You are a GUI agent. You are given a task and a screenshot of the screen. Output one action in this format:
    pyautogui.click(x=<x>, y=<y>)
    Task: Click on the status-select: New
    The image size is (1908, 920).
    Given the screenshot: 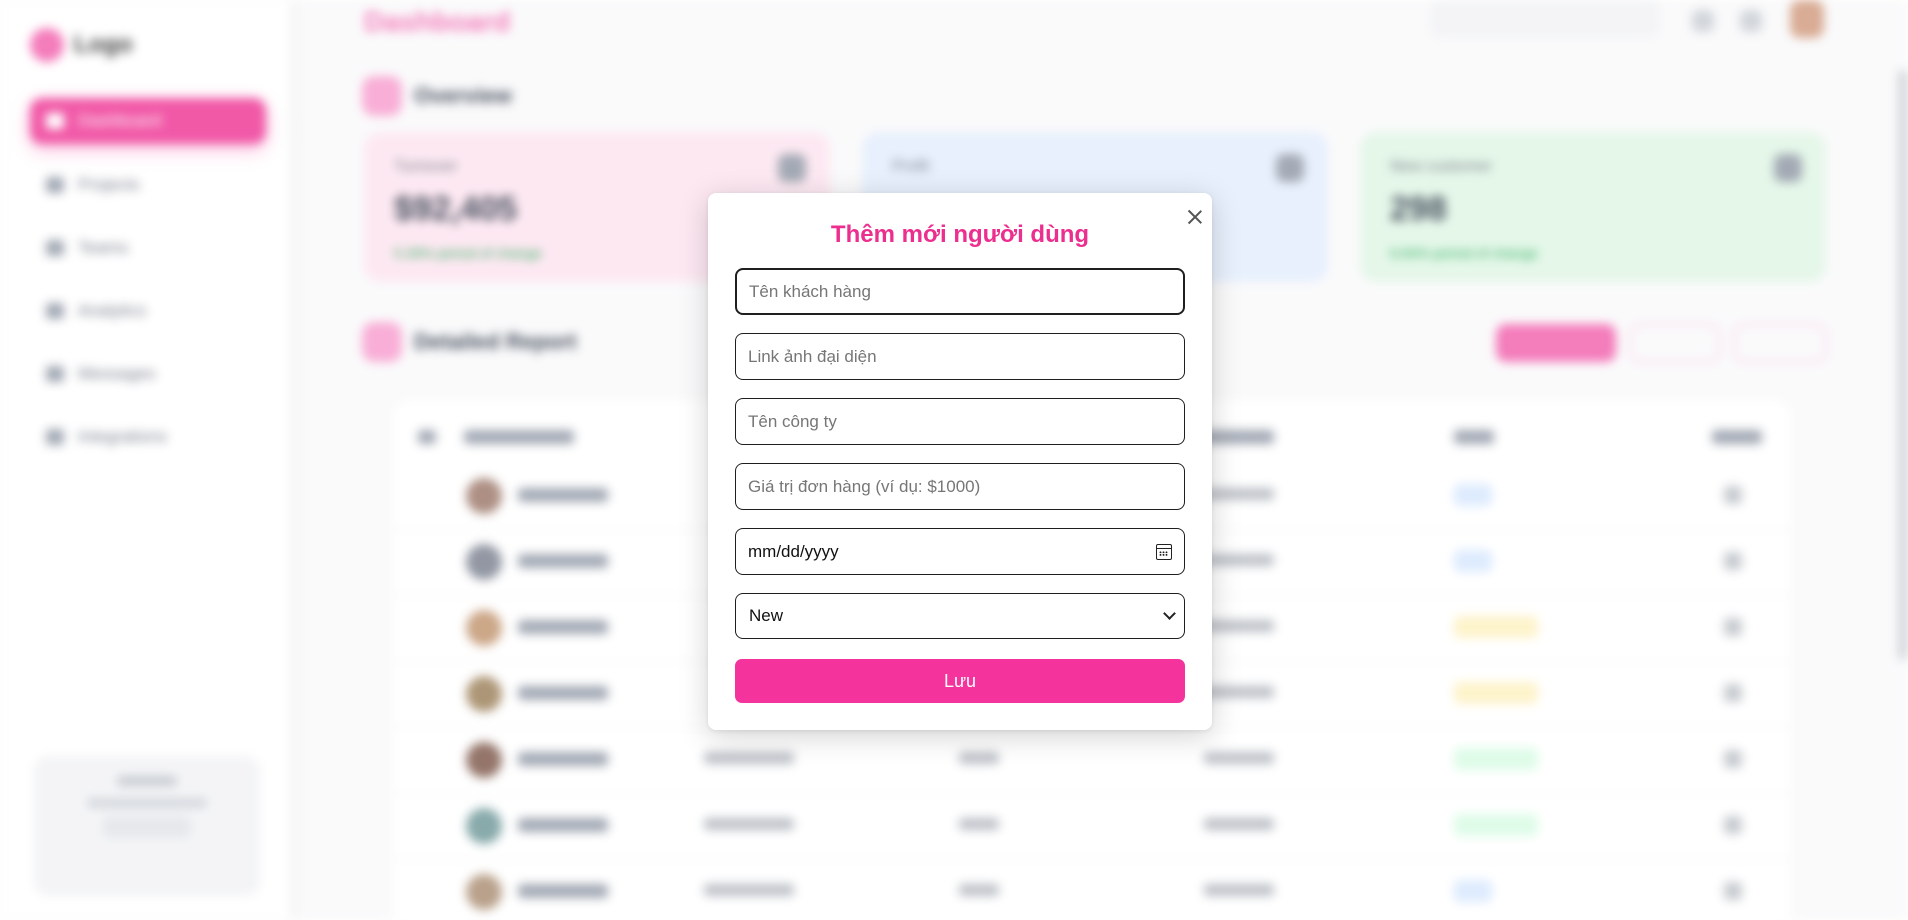 What is the action you would take?
    pyautogui.click(x=960, y=616)
    